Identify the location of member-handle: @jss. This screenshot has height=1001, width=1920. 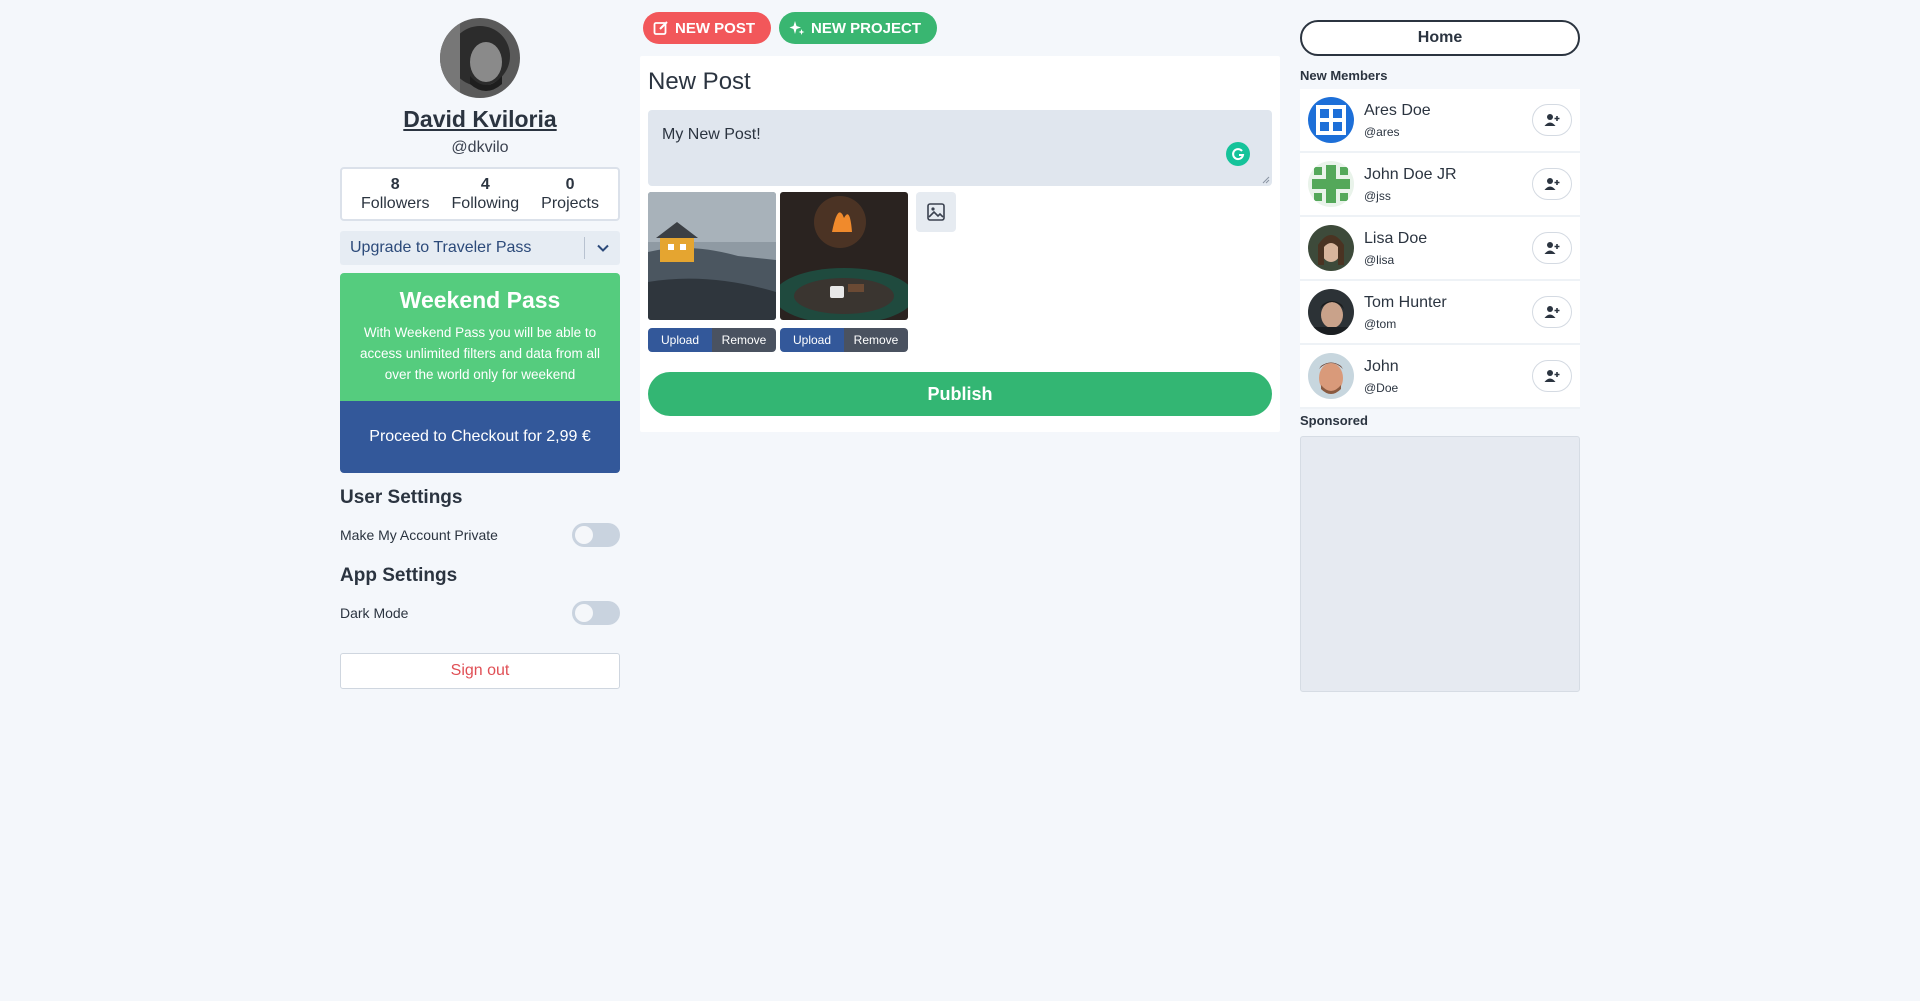
(1377, 195).